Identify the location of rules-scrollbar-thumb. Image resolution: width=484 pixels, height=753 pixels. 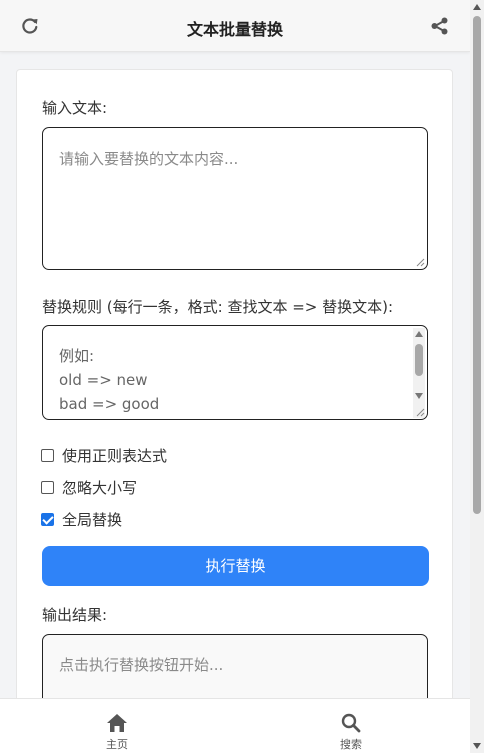
(419, 360).